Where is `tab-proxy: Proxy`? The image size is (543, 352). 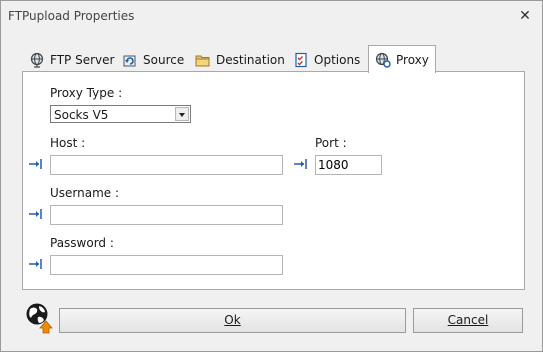 tab-proxy: Proxy is located at coordinates (402, 59).